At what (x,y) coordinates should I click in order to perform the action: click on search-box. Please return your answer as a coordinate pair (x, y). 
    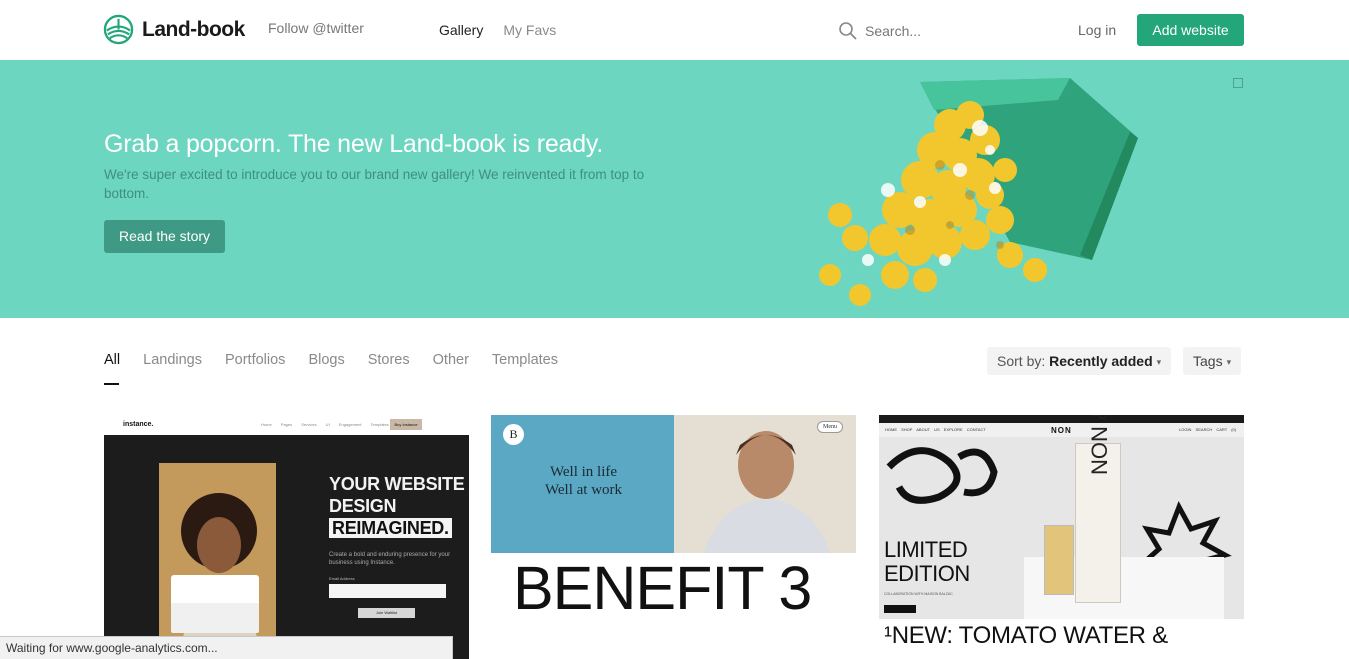
    Looking at the image, I should click on (947, 31).